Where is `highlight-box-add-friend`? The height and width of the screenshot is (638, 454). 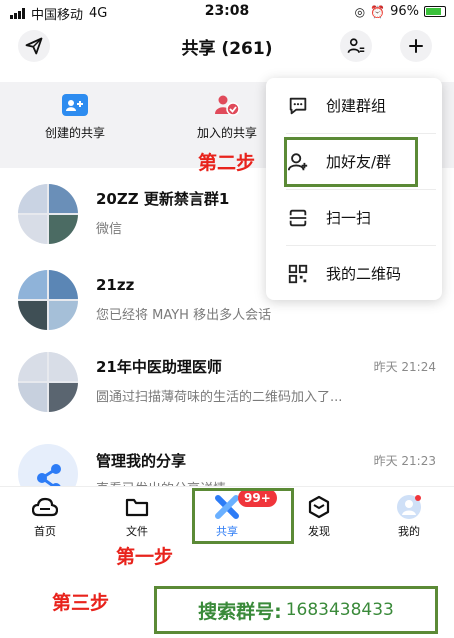 highlight-box-add-friend is located at coordinates (351, 162).